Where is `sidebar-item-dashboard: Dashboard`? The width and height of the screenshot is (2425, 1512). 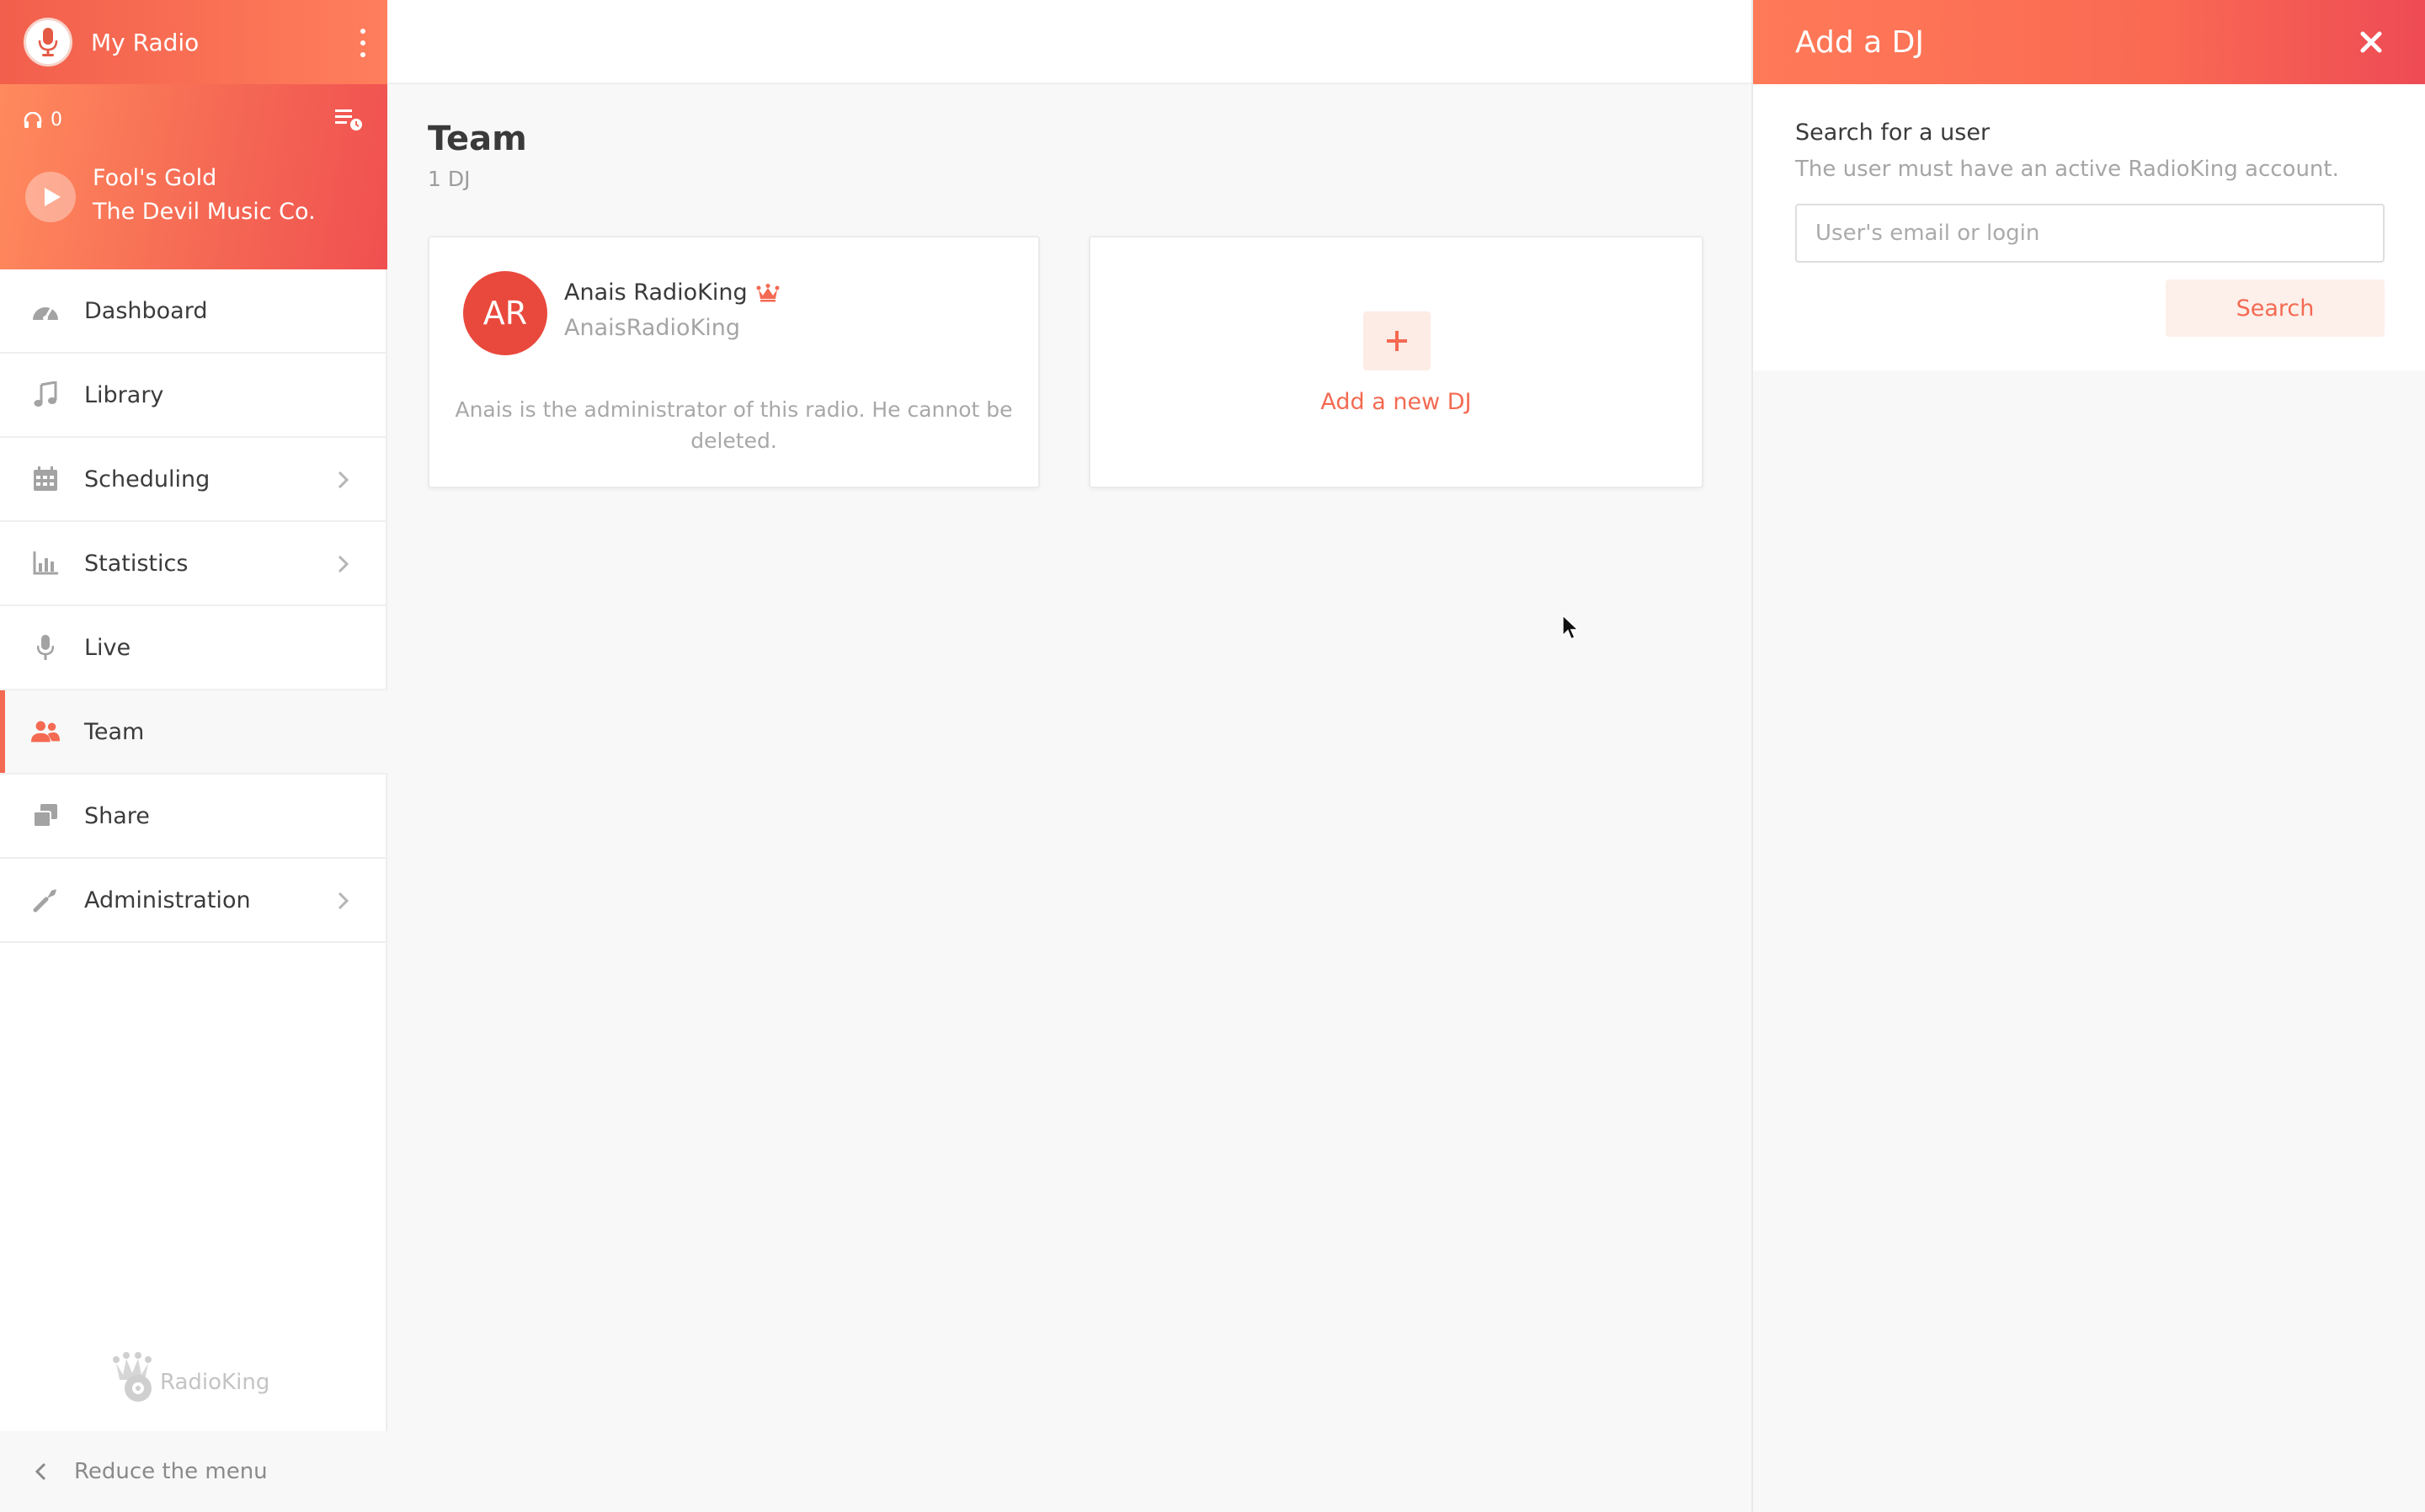 sidebar-item-dashboard: Dashboard is located at coordinates (193, 312).